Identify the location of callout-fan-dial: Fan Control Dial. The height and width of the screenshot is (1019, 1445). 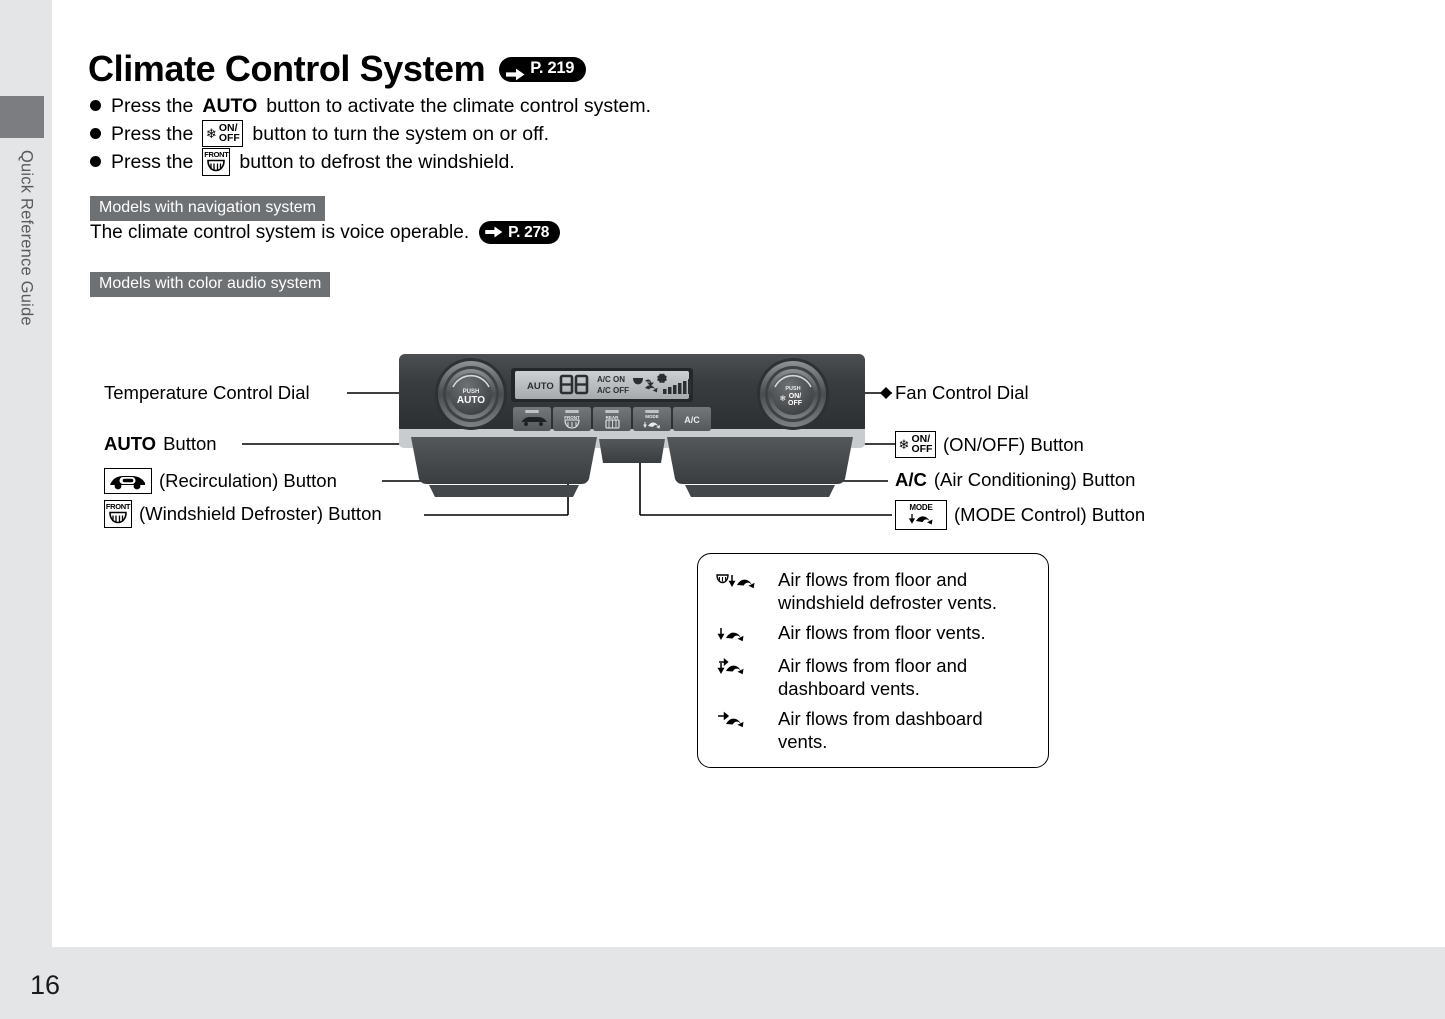
(962, 393).